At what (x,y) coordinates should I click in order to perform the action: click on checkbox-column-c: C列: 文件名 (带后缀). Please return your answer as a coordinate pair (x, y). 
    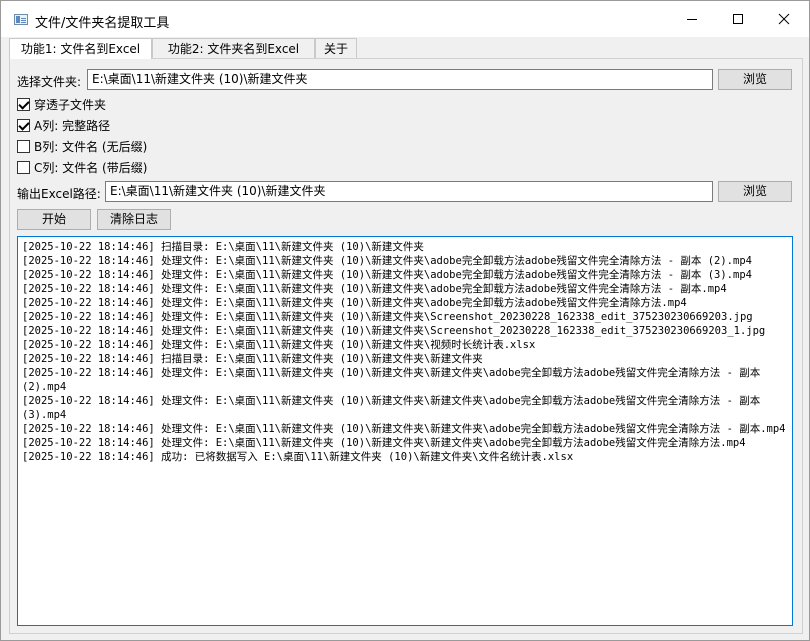
    Looking at the image, I should click on (82, 167).